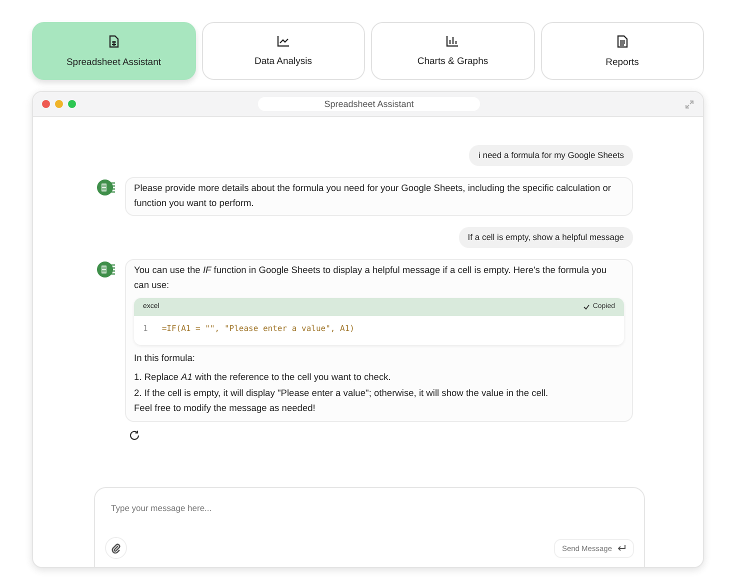 This screenshot has width=740, height=578. I want to click on enter-icon, so click(621, 548).